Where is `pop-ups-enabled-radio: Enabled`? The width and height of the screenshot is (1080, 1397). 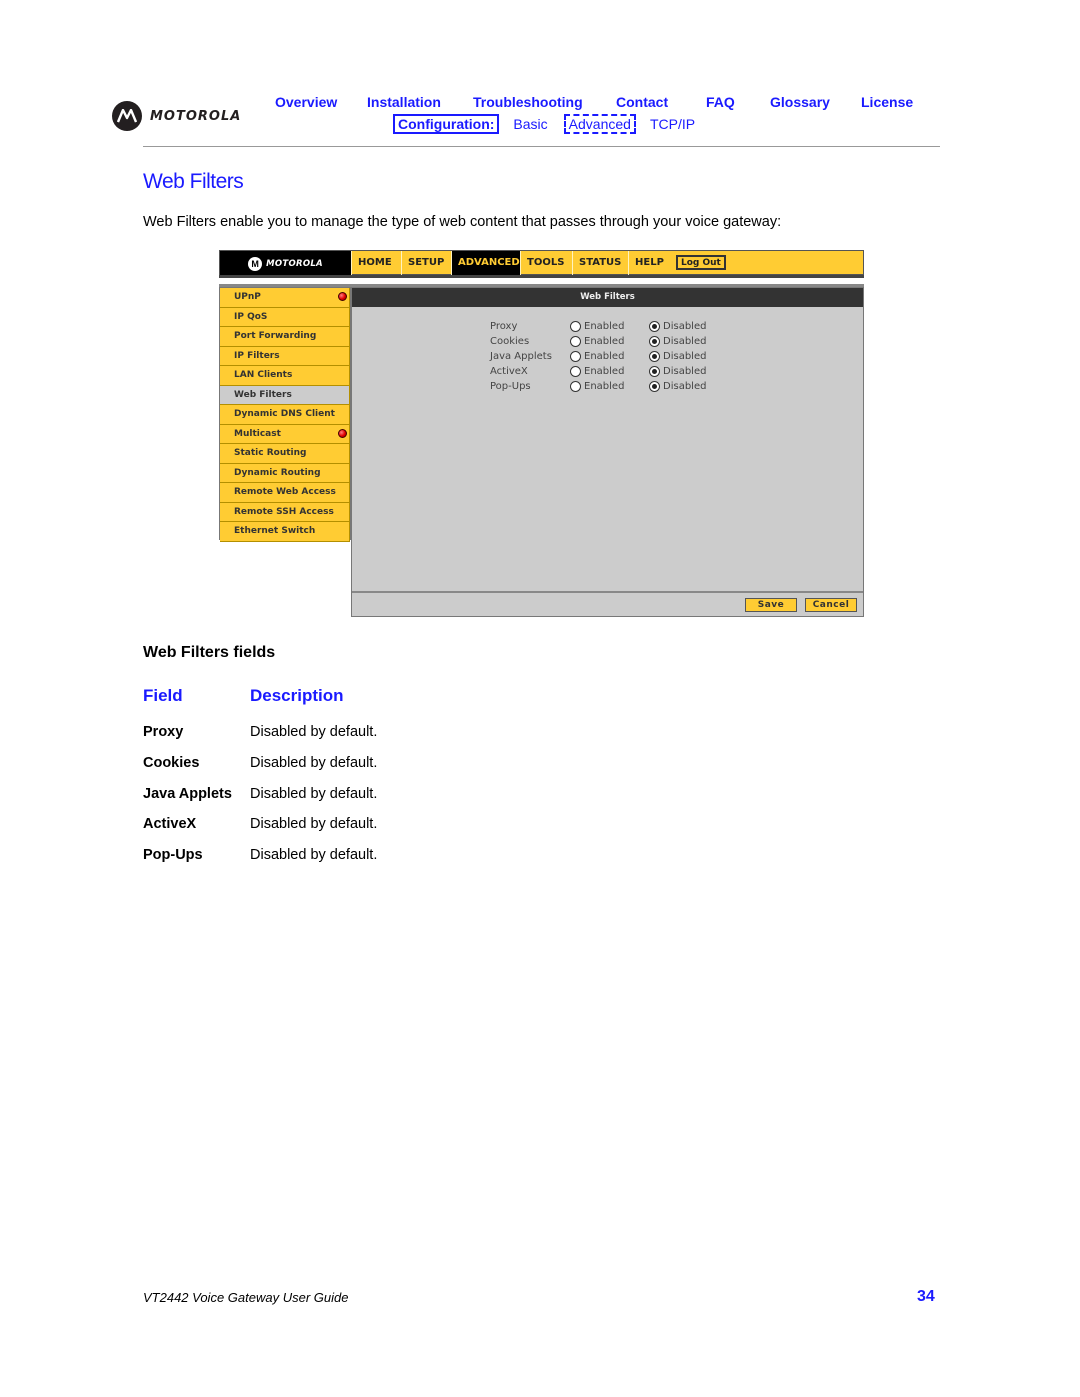
pop-ups-enabled-radio: Enabled is located at coordinates (609, 386).